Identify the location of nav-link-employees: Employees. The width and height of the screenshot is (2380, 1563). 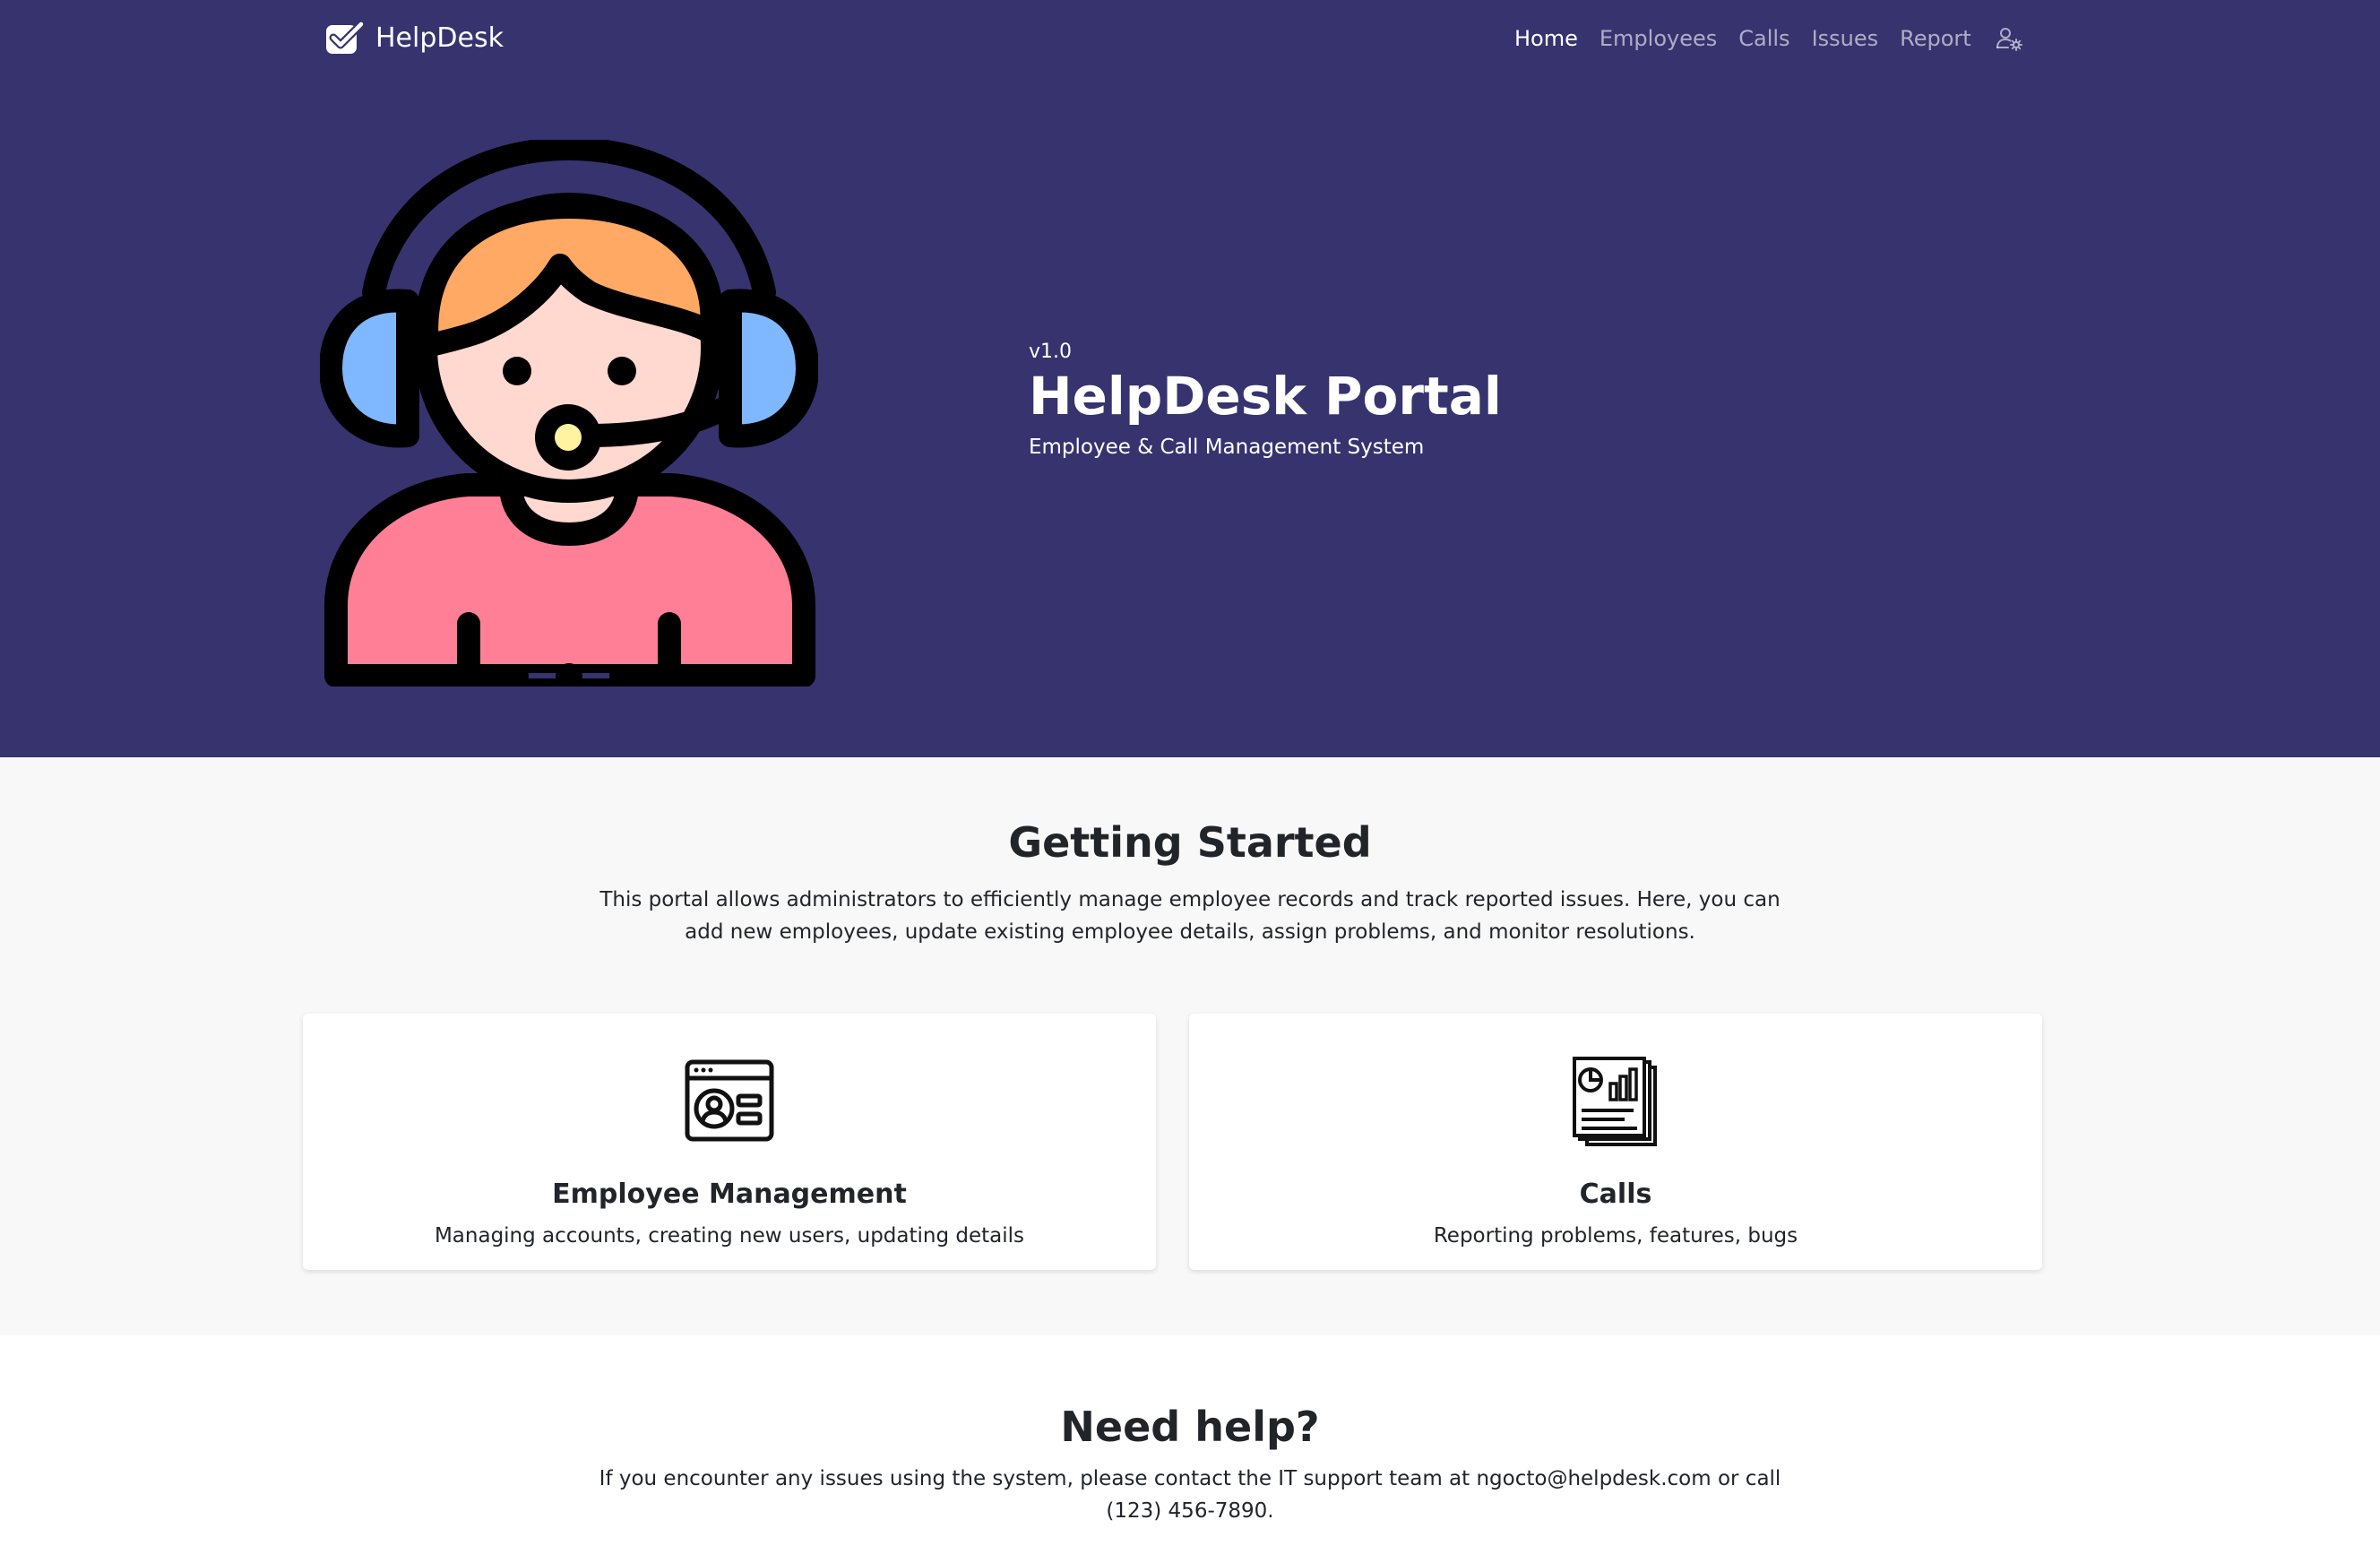
(1659, 39).